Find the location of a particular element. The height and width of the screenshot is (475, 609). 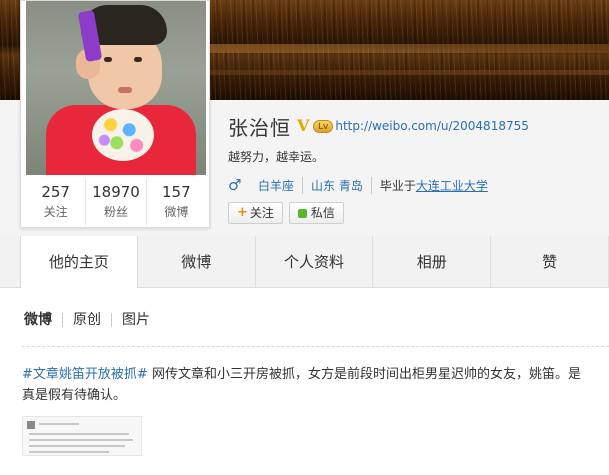

stat-posts: 157 微博 is located at coordinates (176, 202).